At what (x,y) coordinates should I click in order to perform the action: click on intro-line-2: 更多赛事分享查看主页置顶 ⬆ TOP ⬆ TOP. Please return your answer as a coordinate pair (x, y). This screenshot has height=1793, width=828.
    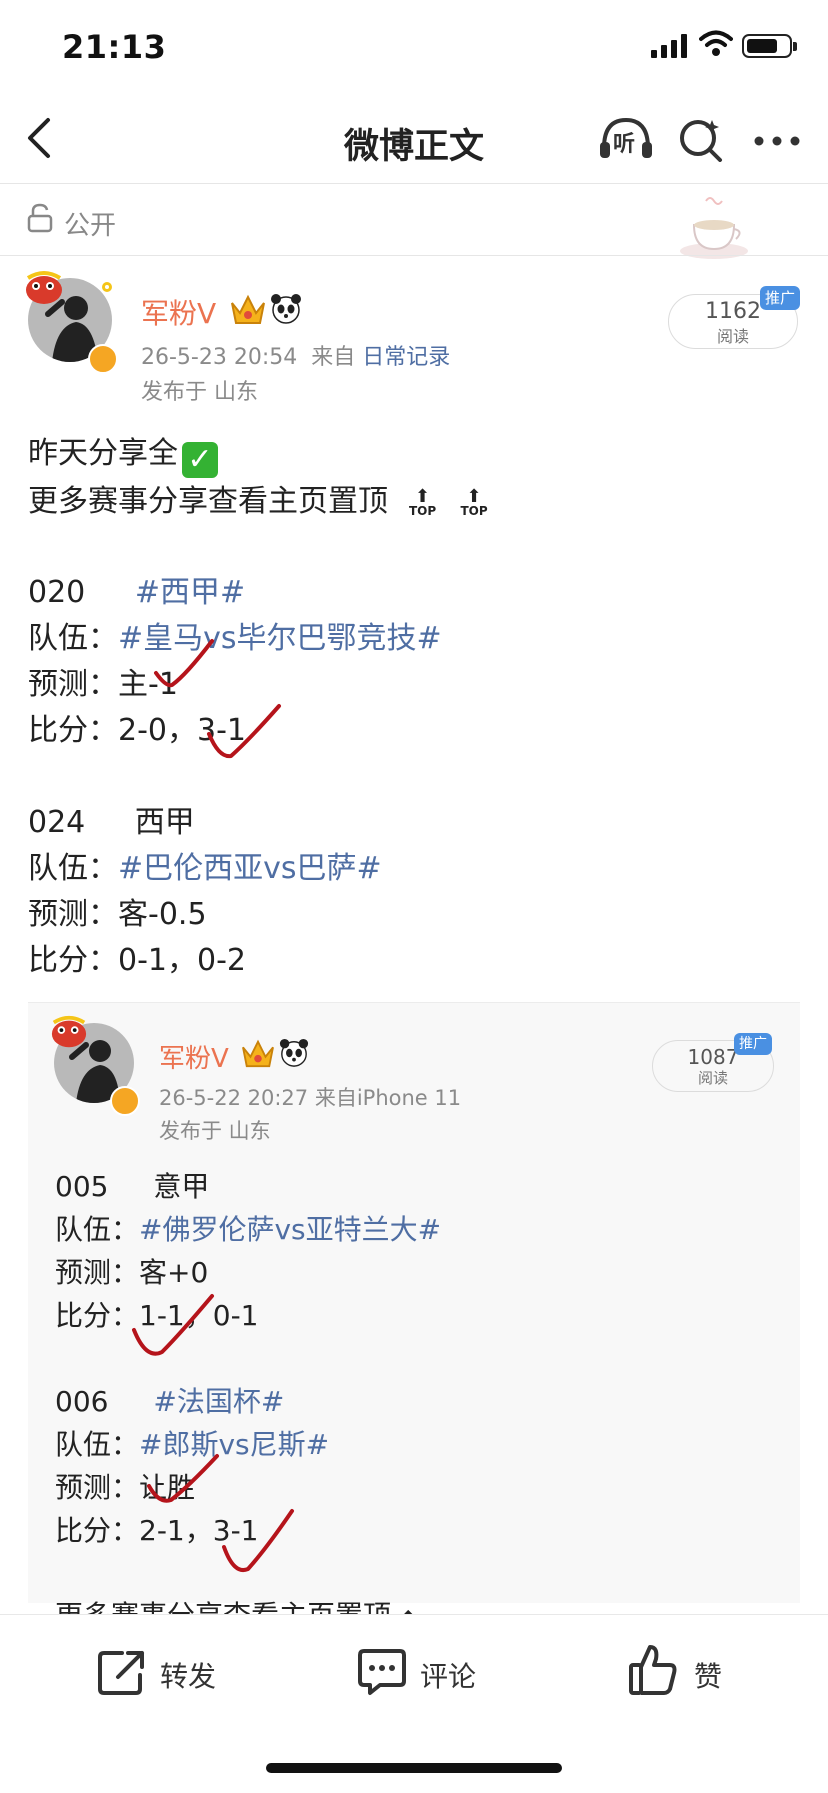
    Looking at the image, I should click on (259, 498).